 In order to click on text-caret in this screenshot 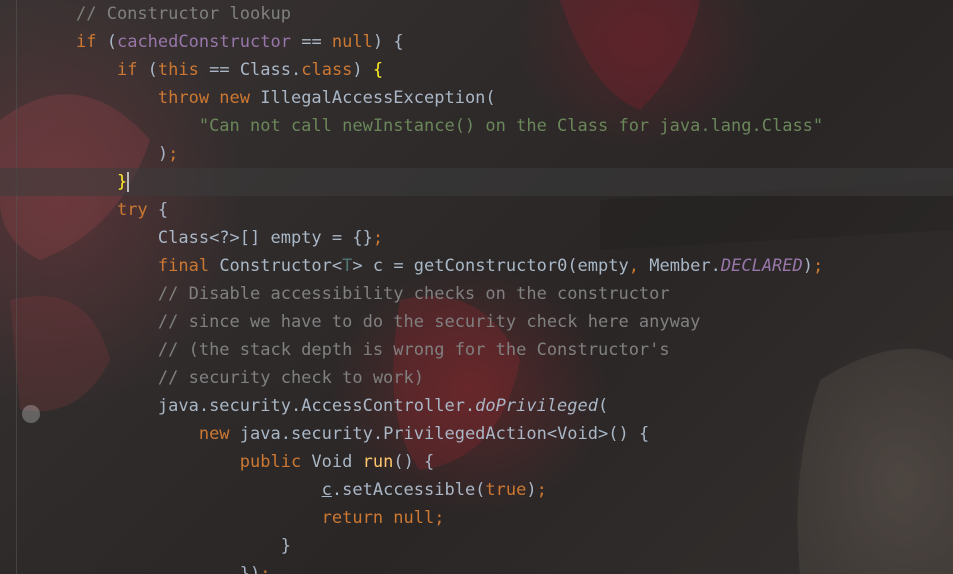, I will do `click(128, 182)`.